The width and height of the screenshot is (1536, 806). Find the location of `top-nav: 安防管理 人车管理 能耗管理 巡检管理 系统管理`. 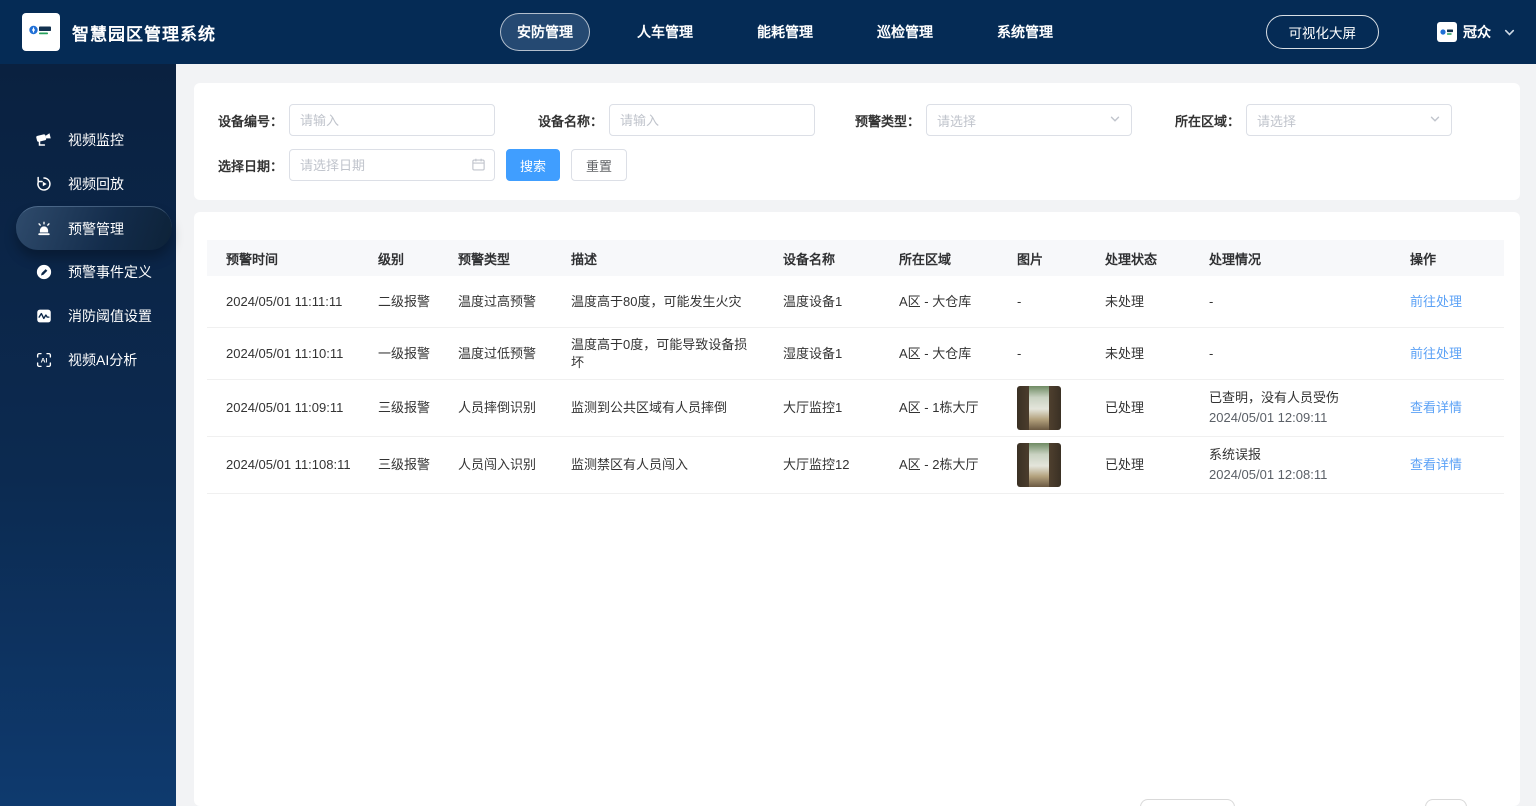

top-nav: 安防管理 人车管理 能耗管理 巡检管理 系统管理 is located at coordinates (785, 32).